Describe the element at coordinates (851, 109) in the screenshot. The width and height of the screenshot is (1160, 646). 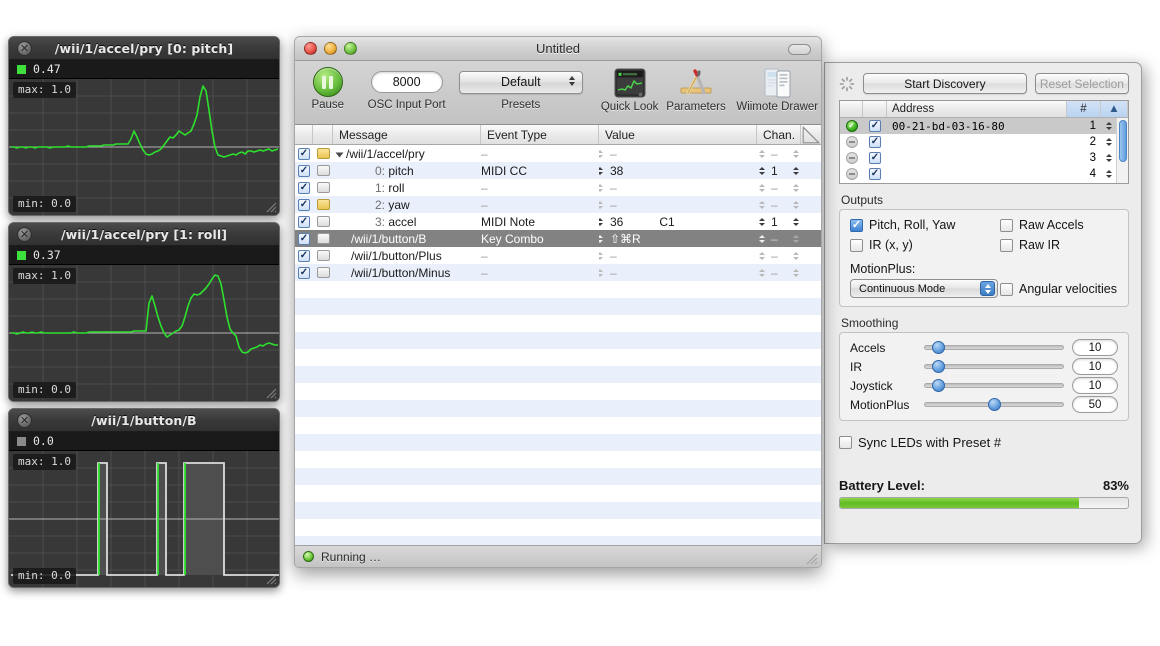
I see `col-status` at that location.